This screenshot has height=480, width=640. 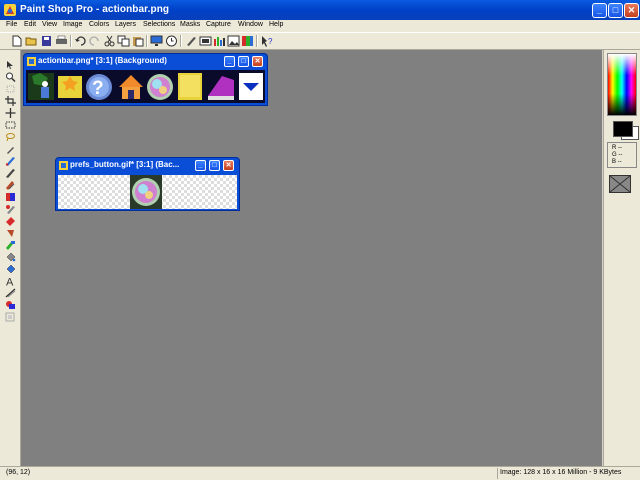 What do you see at coordinates (10, 149) in the screenshot?
I see `dropper-tool-icon` at bounding box center [10, 149].